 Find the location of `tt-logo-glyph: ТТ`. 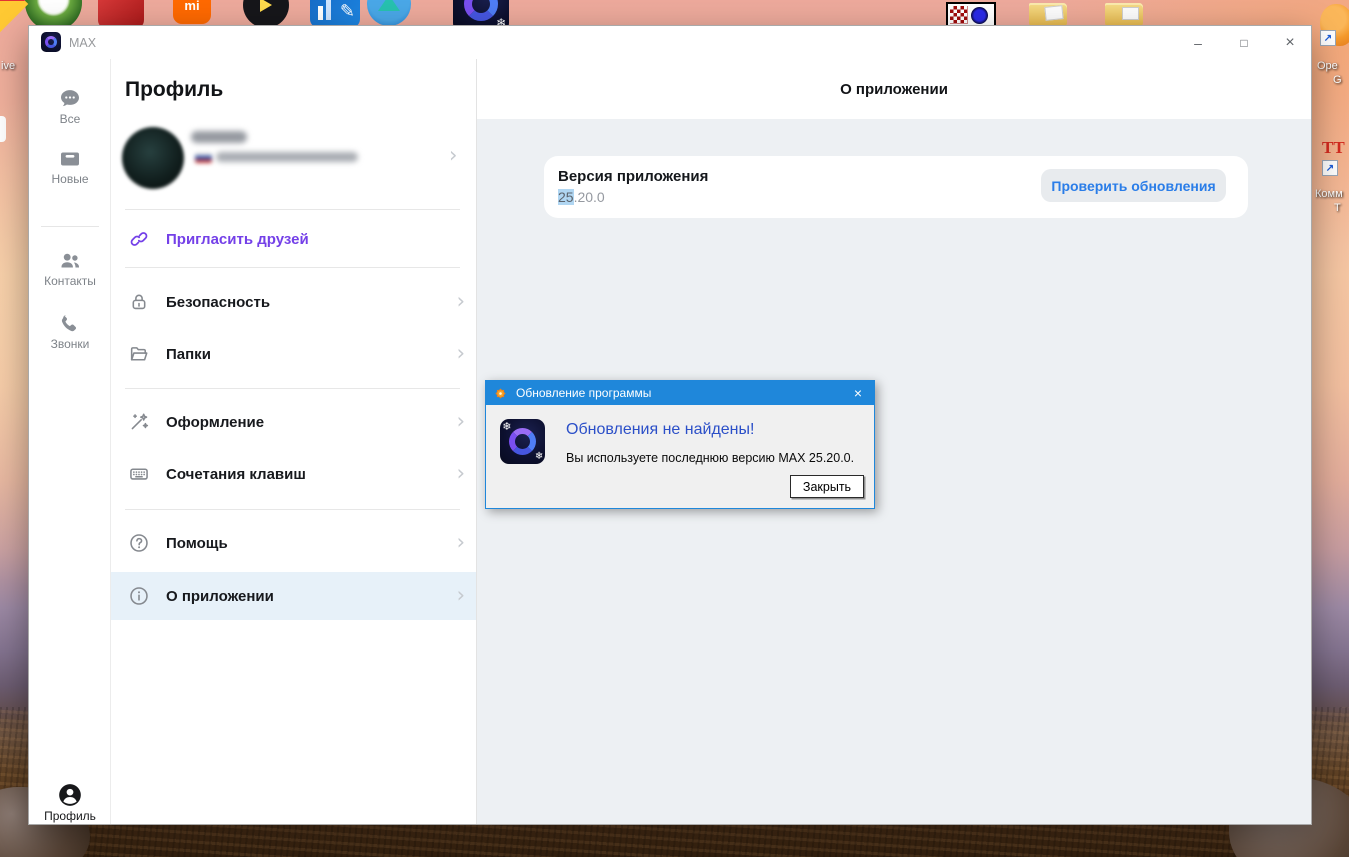

tt-logo-glyph: ТТ is located at coordinates (1333, 147).